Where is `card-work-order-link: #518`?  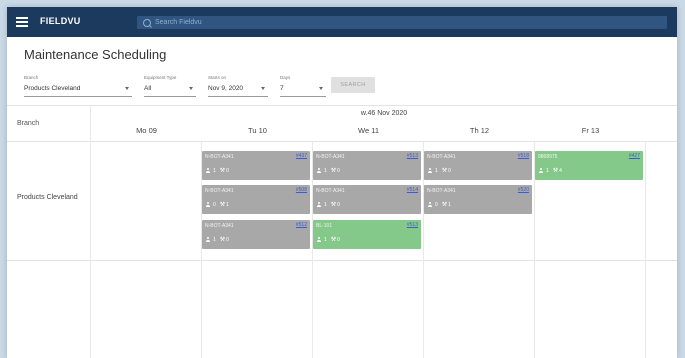
card-work-order-link: #518 is located at coordinates (523, 156).